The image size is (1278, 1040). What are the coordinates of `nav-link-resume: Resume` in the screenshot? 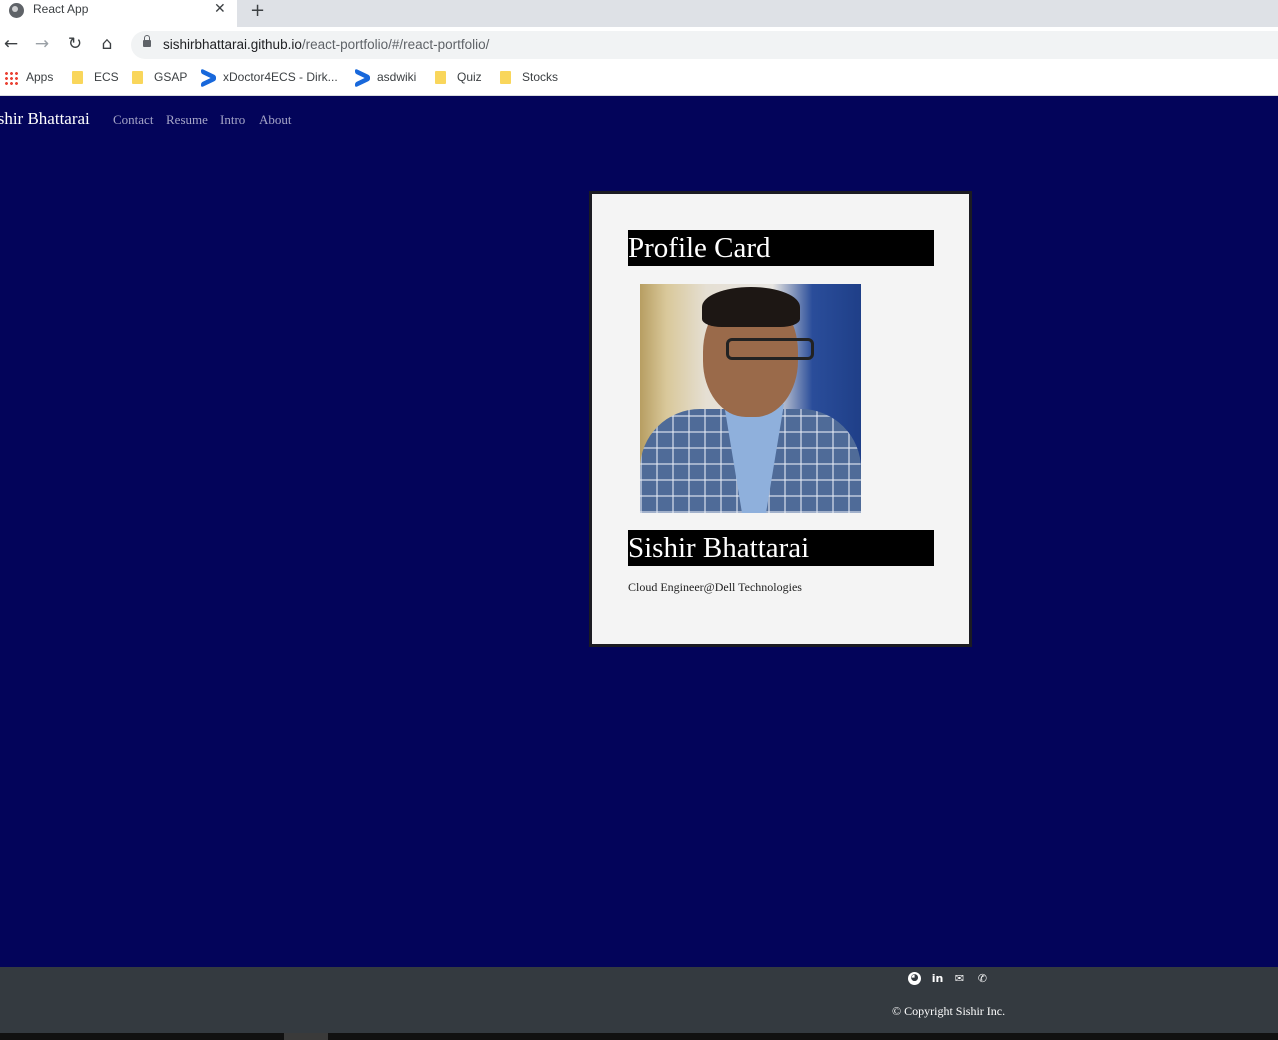 It's located at (187, 120).